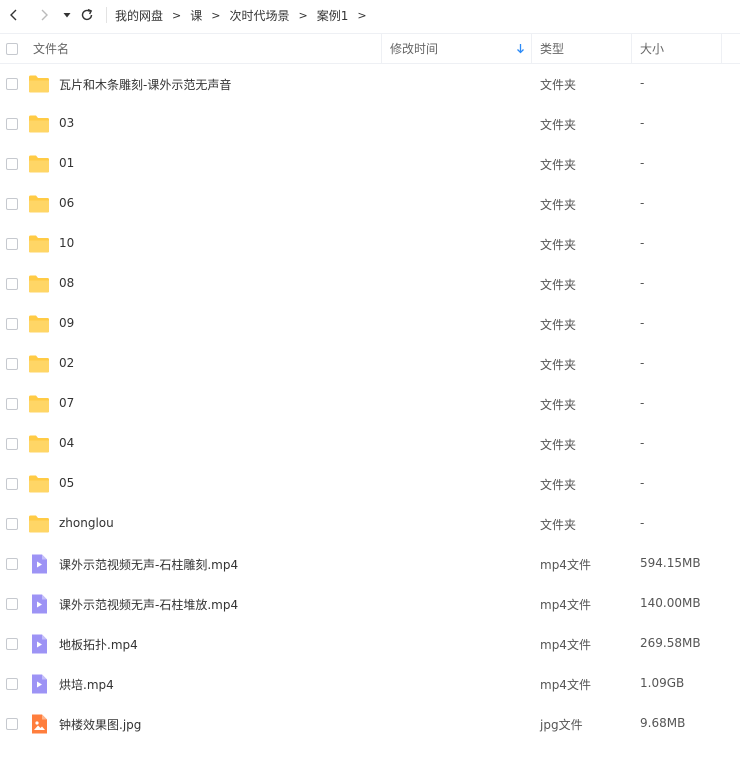 This screenshot has width=740, height=759. Describe the element at coordinates (66, 363) in the screenshot. I see `file-name: 02` at that location.